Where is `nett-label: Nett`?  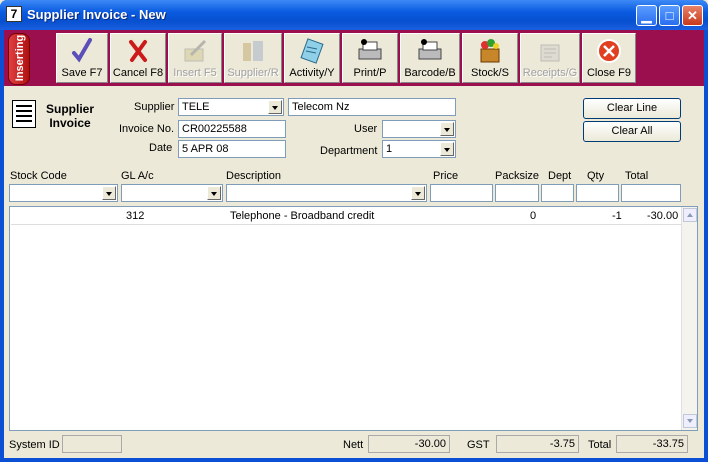 nett-label: Nett is located at coordinates (353, 445).